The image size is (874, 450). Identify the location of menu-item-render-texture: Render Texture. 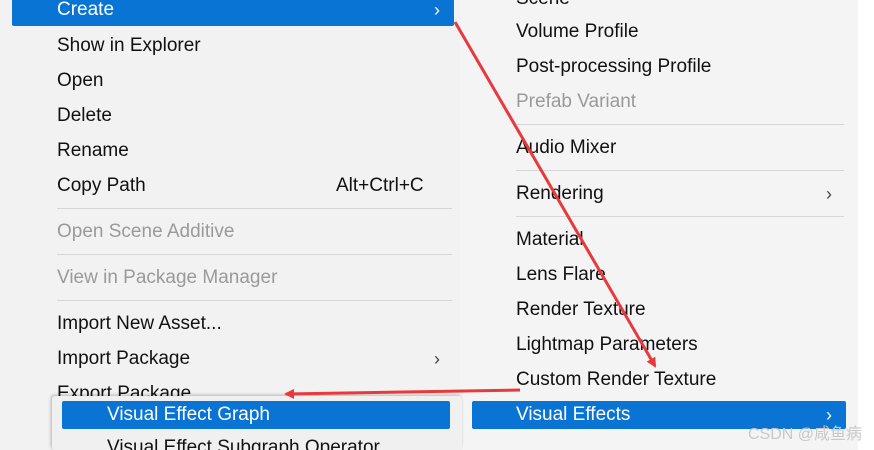
(659, 310).